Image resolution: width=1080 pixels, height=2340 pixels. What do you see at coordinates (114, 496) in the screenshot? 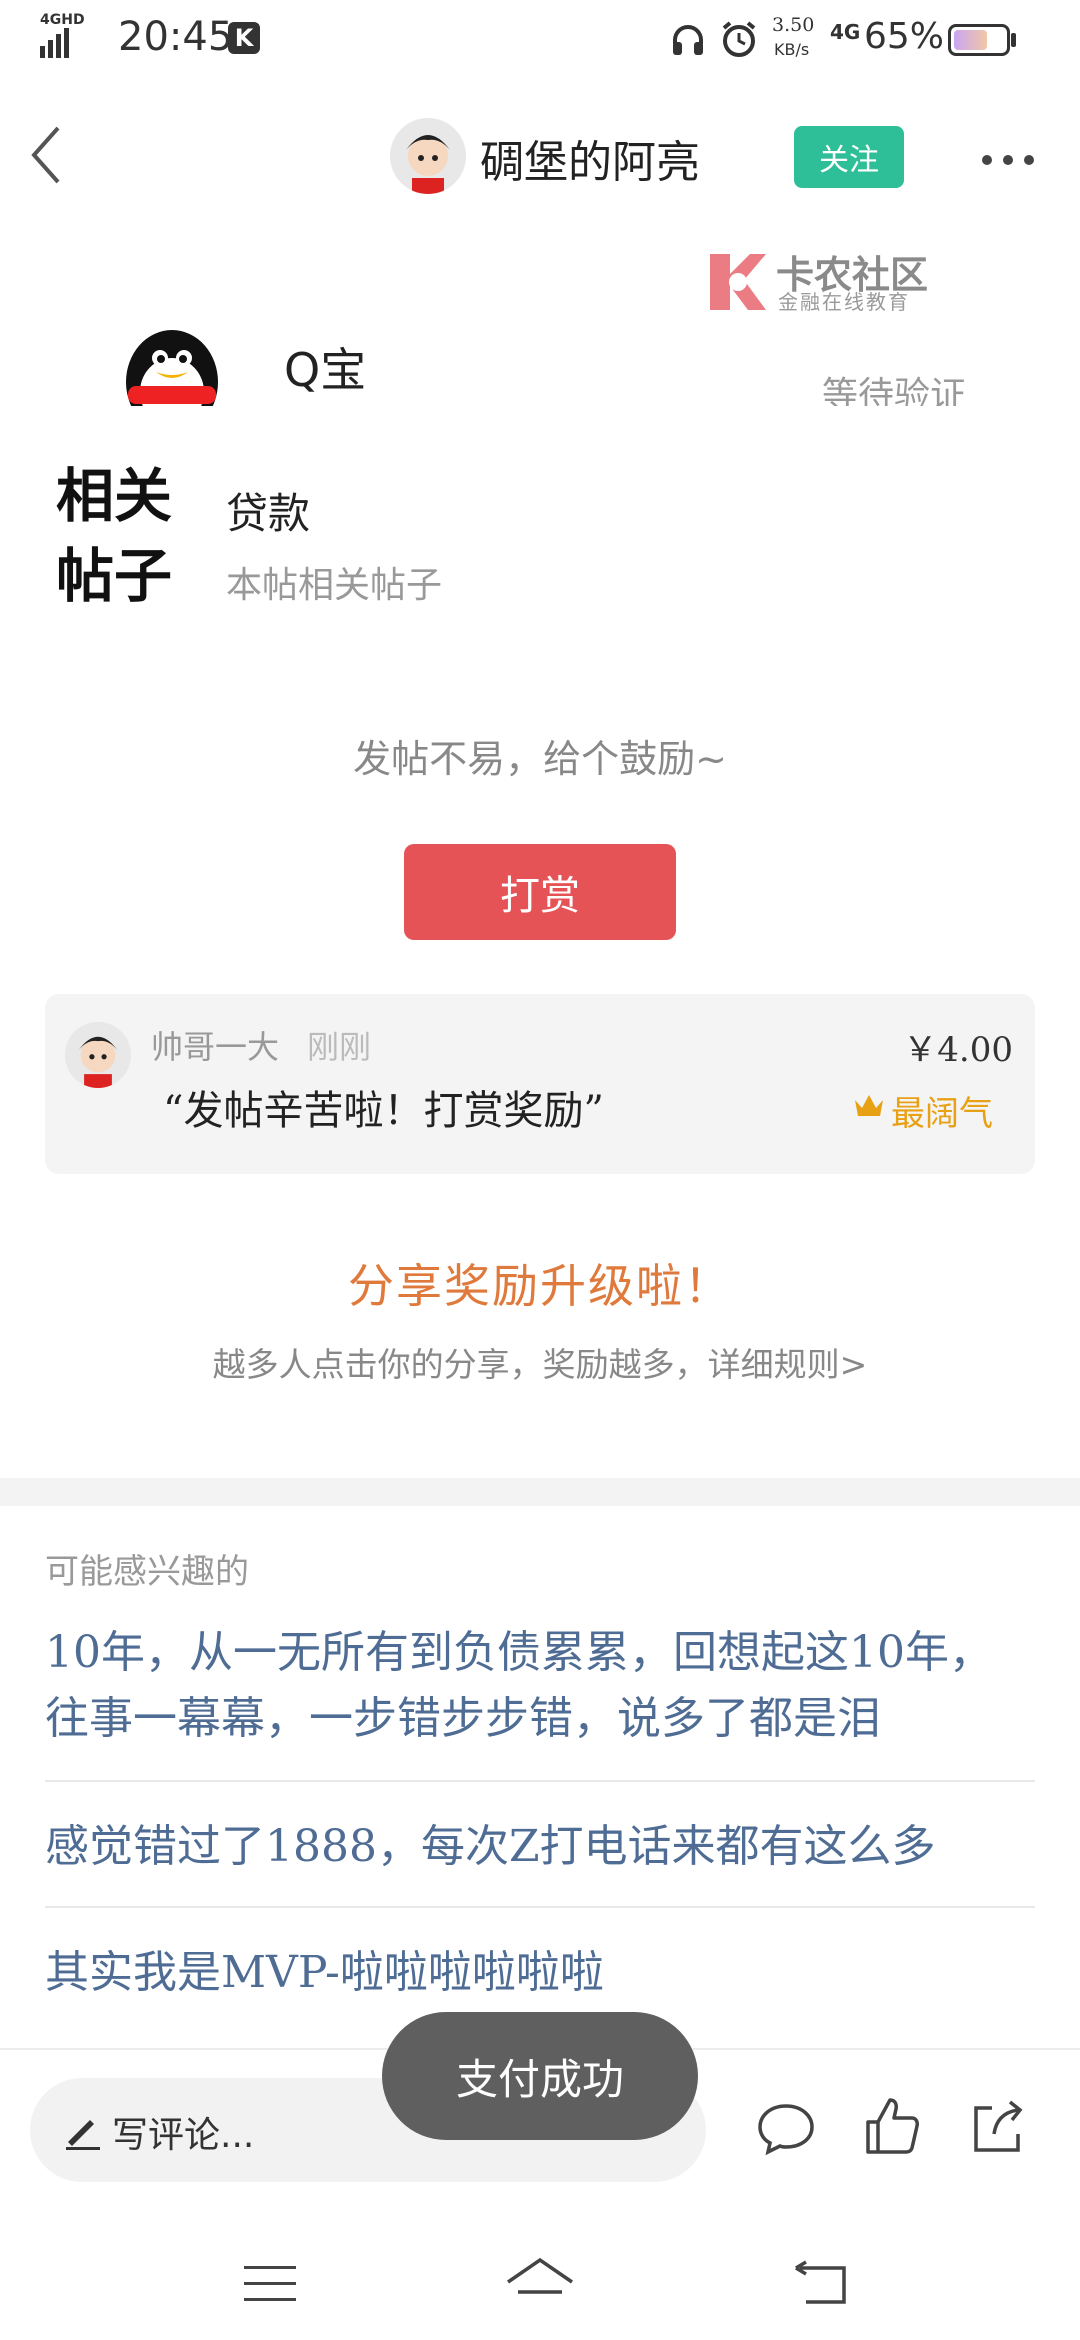
I see `related-title-line1: 相关` at bounding box center [114, 496].